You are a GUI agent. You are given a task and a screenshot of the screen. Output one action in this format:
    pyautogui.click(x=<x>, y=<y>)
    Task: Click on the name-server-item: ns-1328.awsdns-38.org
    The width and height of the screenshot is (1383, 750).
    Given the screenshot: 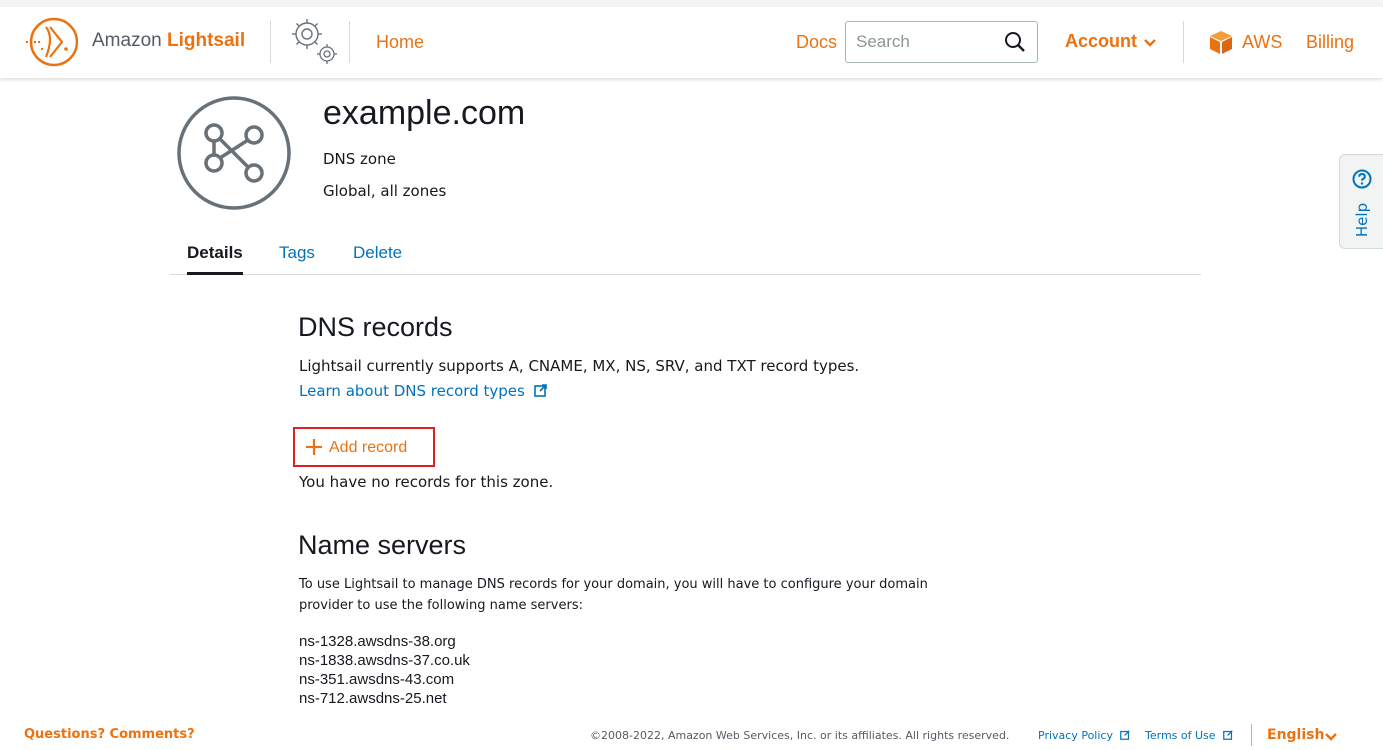 What is the action you would take?
    pyautogui.click(x=377, y=641)
    